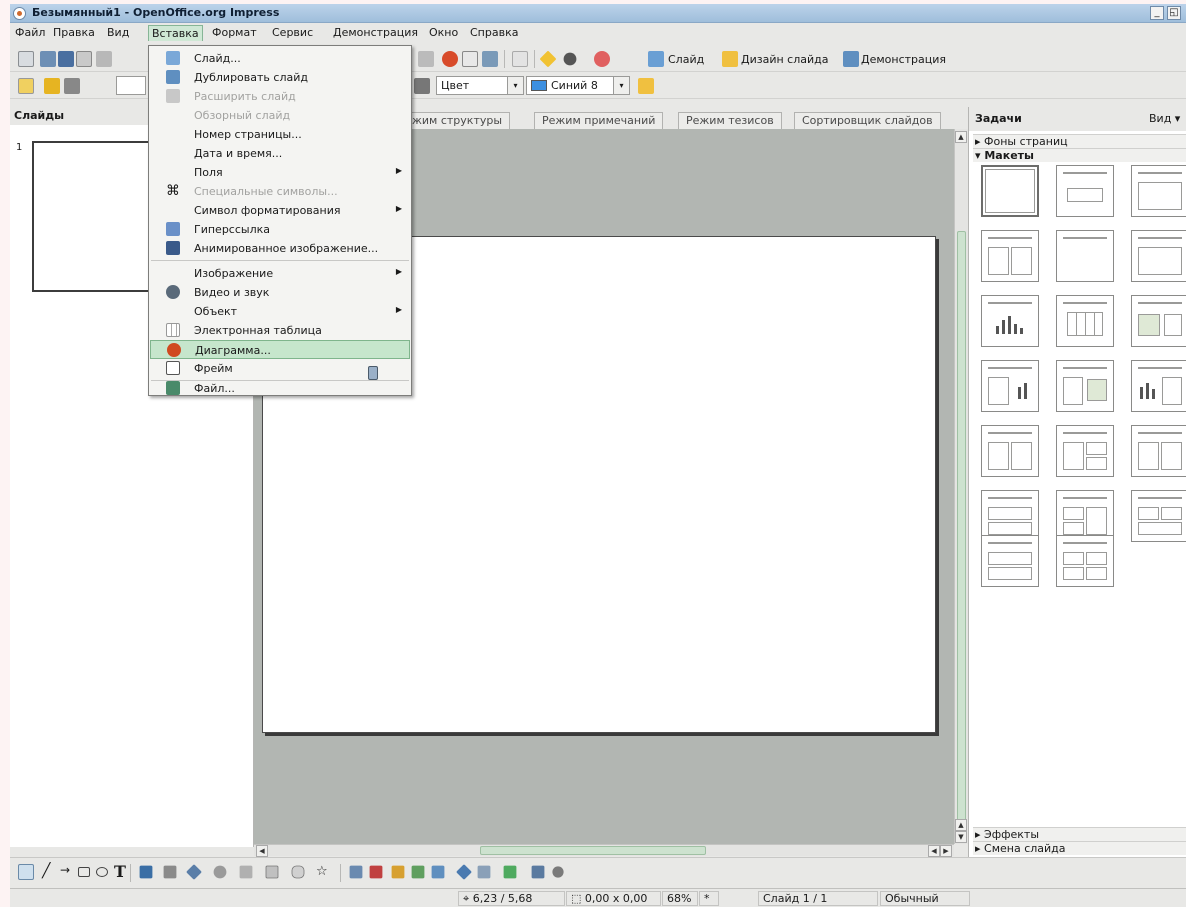 The width and height of the screenshot is (1186, 907). What do you see at coordinates (686, 59) in the screenshot?
I see `slide-button: Слайд` at bounding box center [686, 59].